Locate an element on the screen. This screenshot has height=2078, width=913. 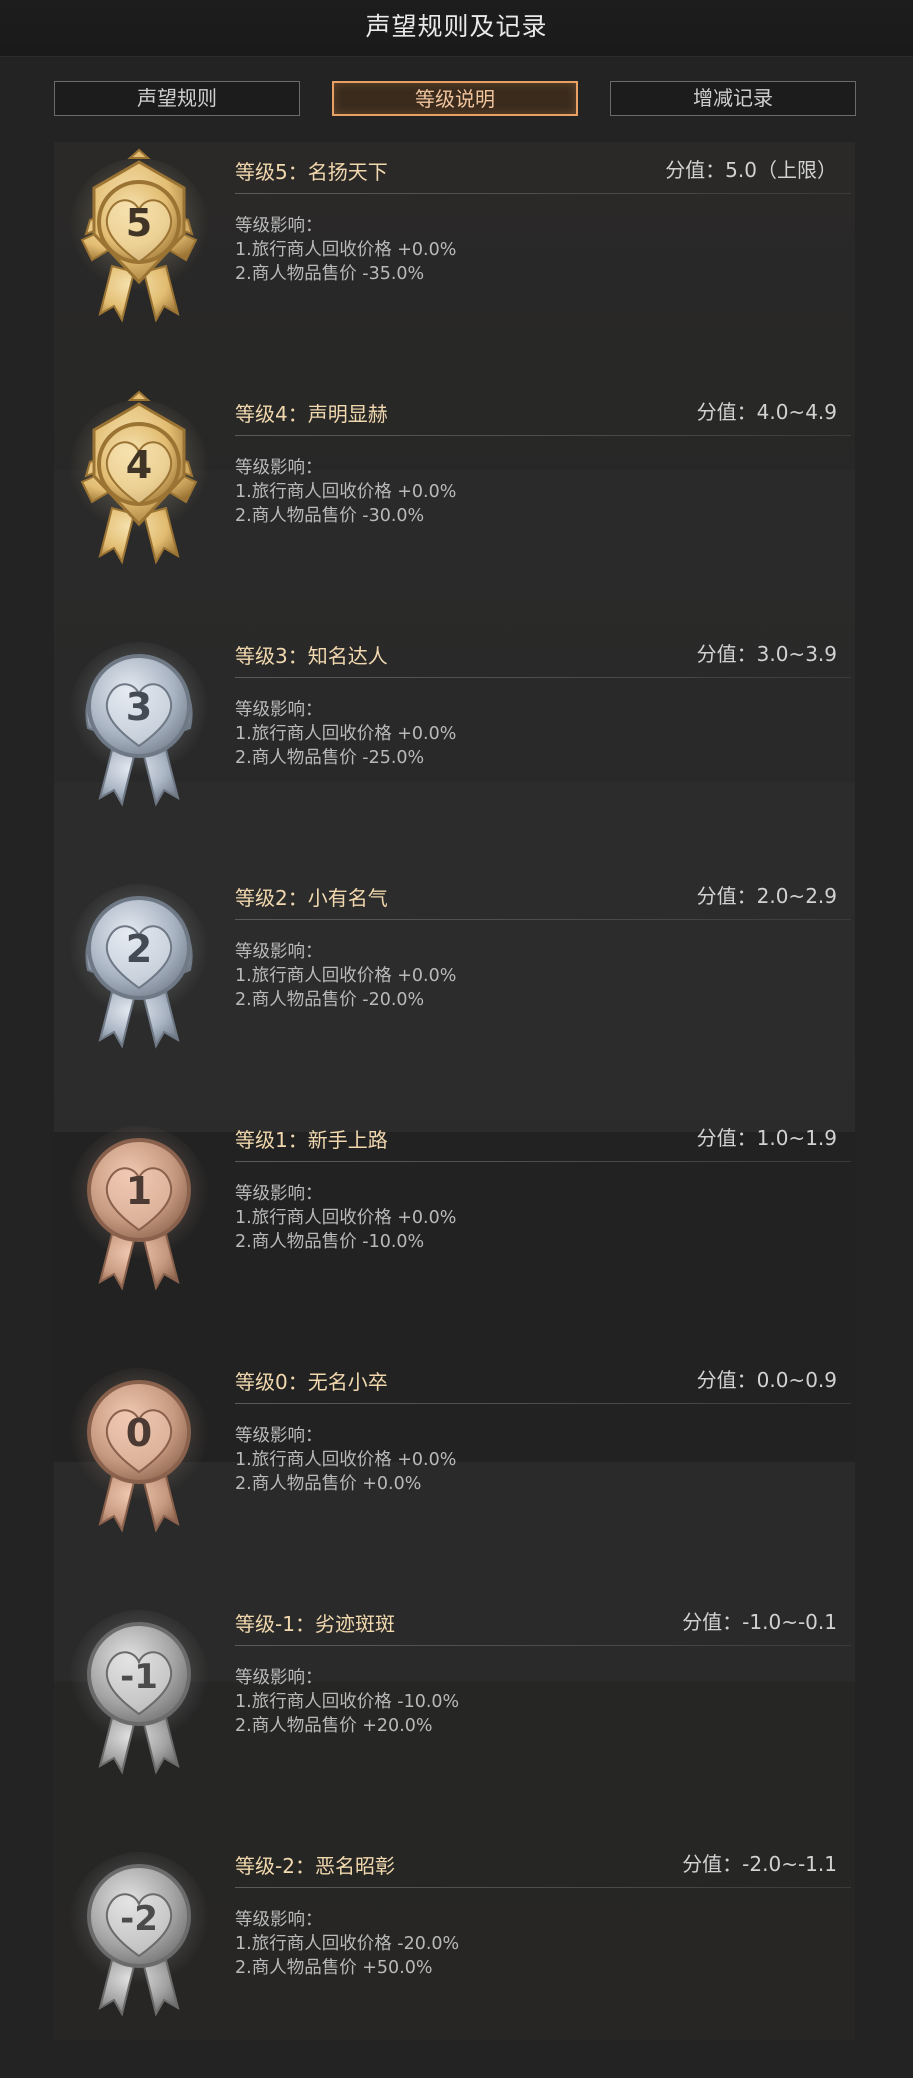
medal-number: -1 is located at coordinates (139, 1677).